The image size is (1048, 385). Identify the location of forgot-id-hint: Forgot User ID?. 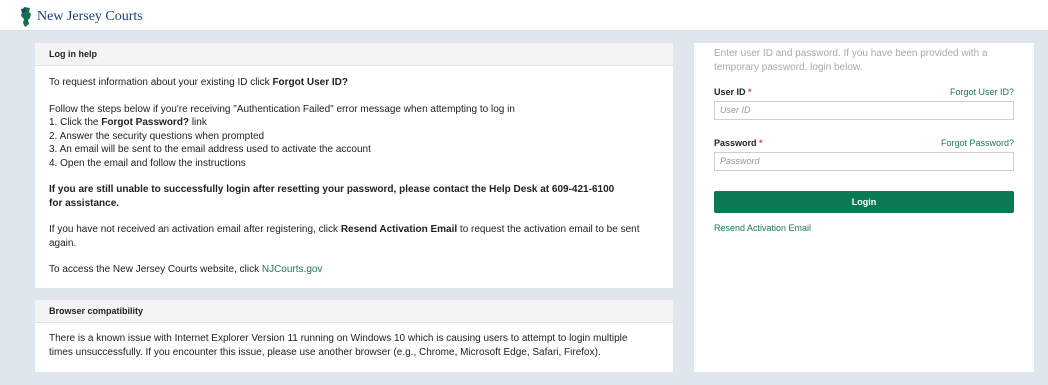
(310, 82).